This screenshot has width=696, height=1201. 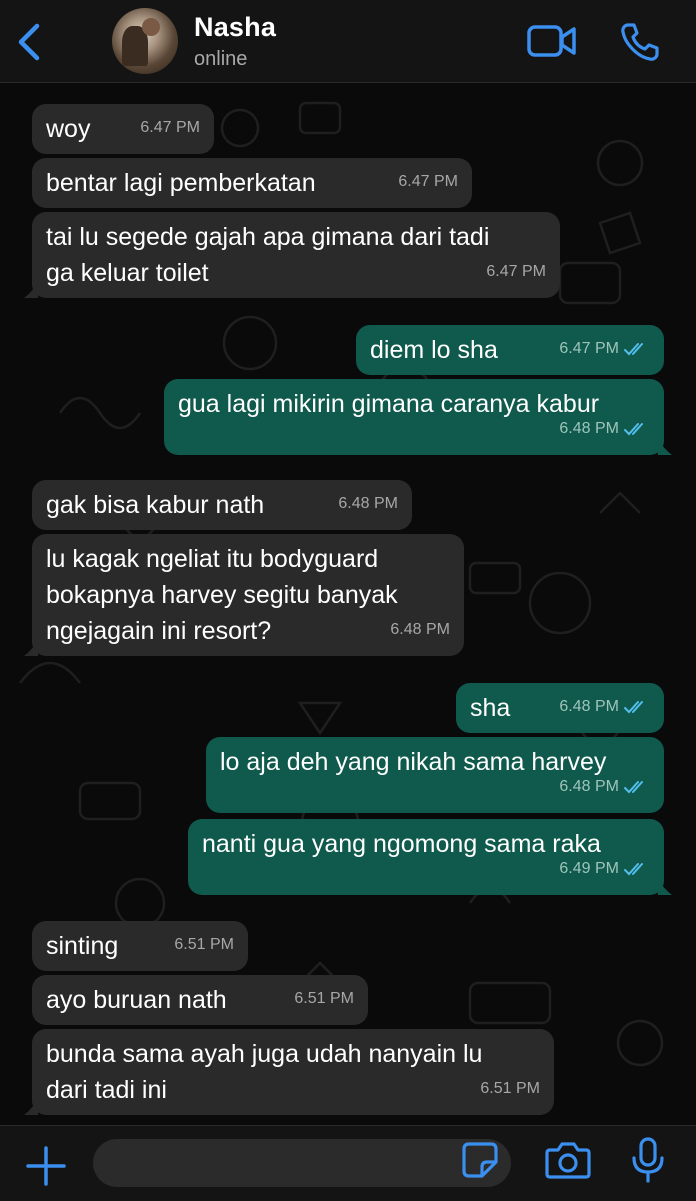 I want to click on contact-name: Nasha, so click(x=235, y=27).